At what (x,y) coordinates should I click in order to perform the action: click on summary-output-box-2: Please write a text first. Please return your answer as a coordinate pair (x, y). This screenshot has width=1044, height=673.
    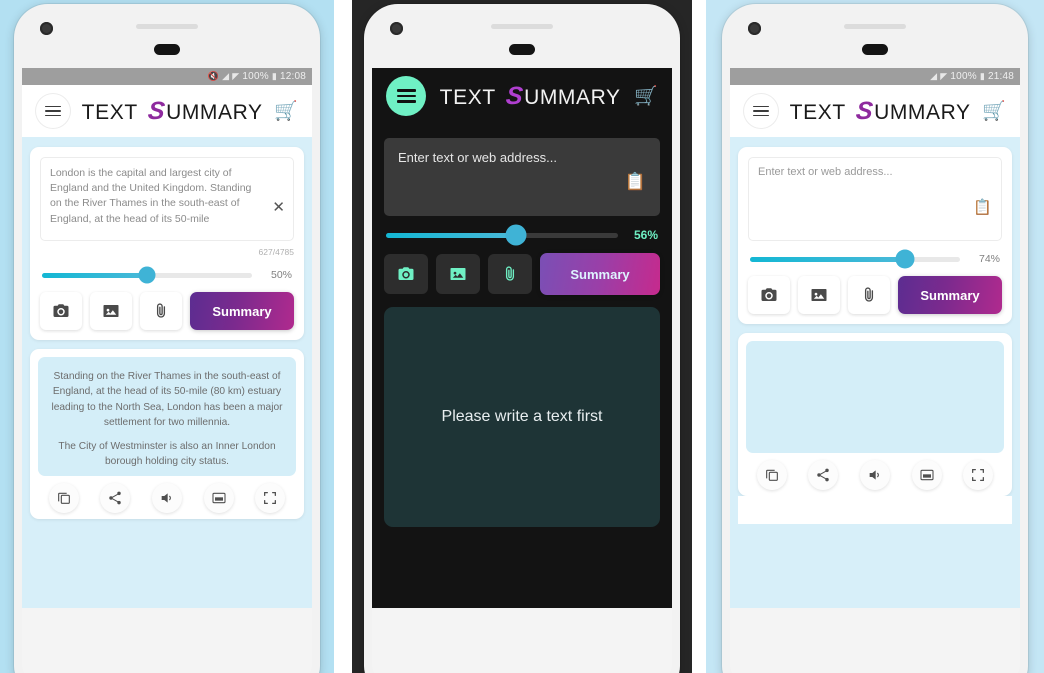
    Looking at the image, I should click on (522, 417).